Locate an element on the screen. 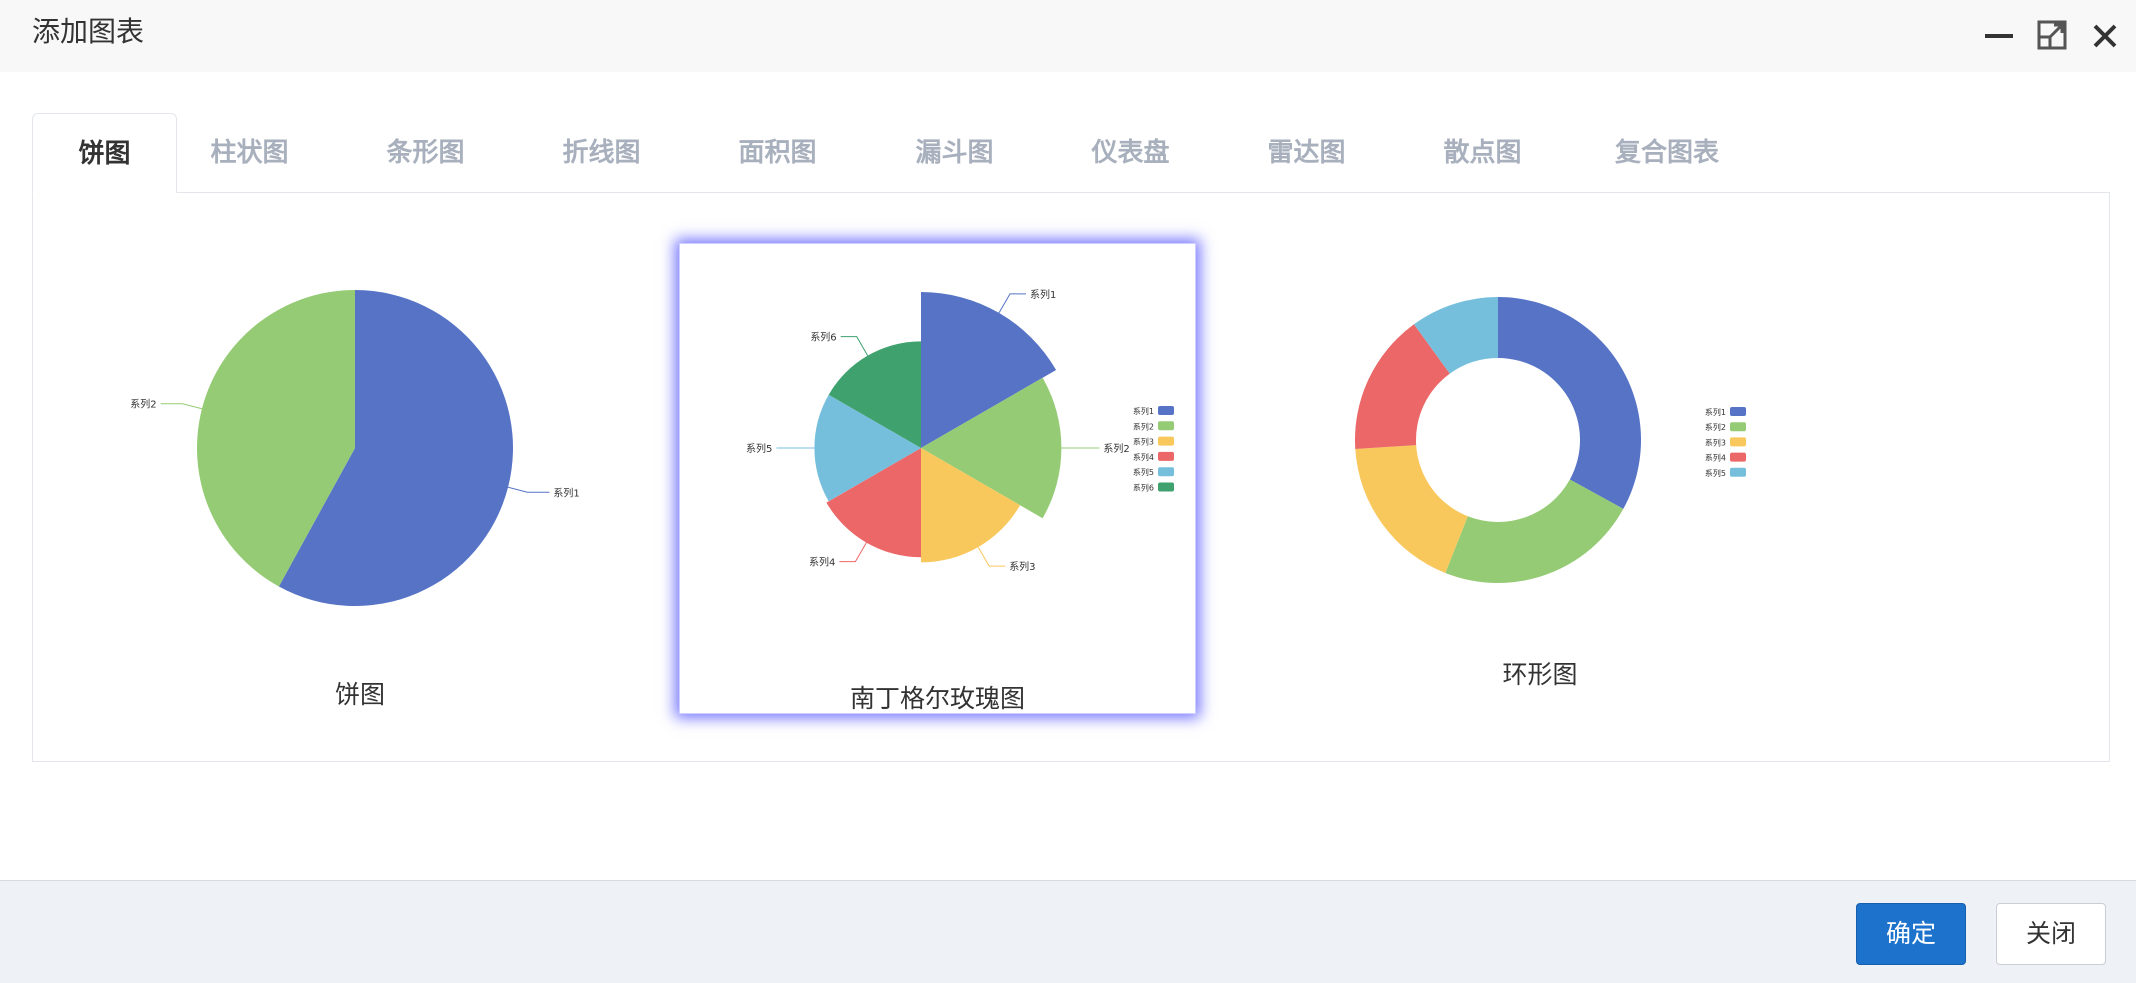 This screenshot has height=983, width=2136. slice-label-3: 系列3 is located at coordinates (1022, 566).